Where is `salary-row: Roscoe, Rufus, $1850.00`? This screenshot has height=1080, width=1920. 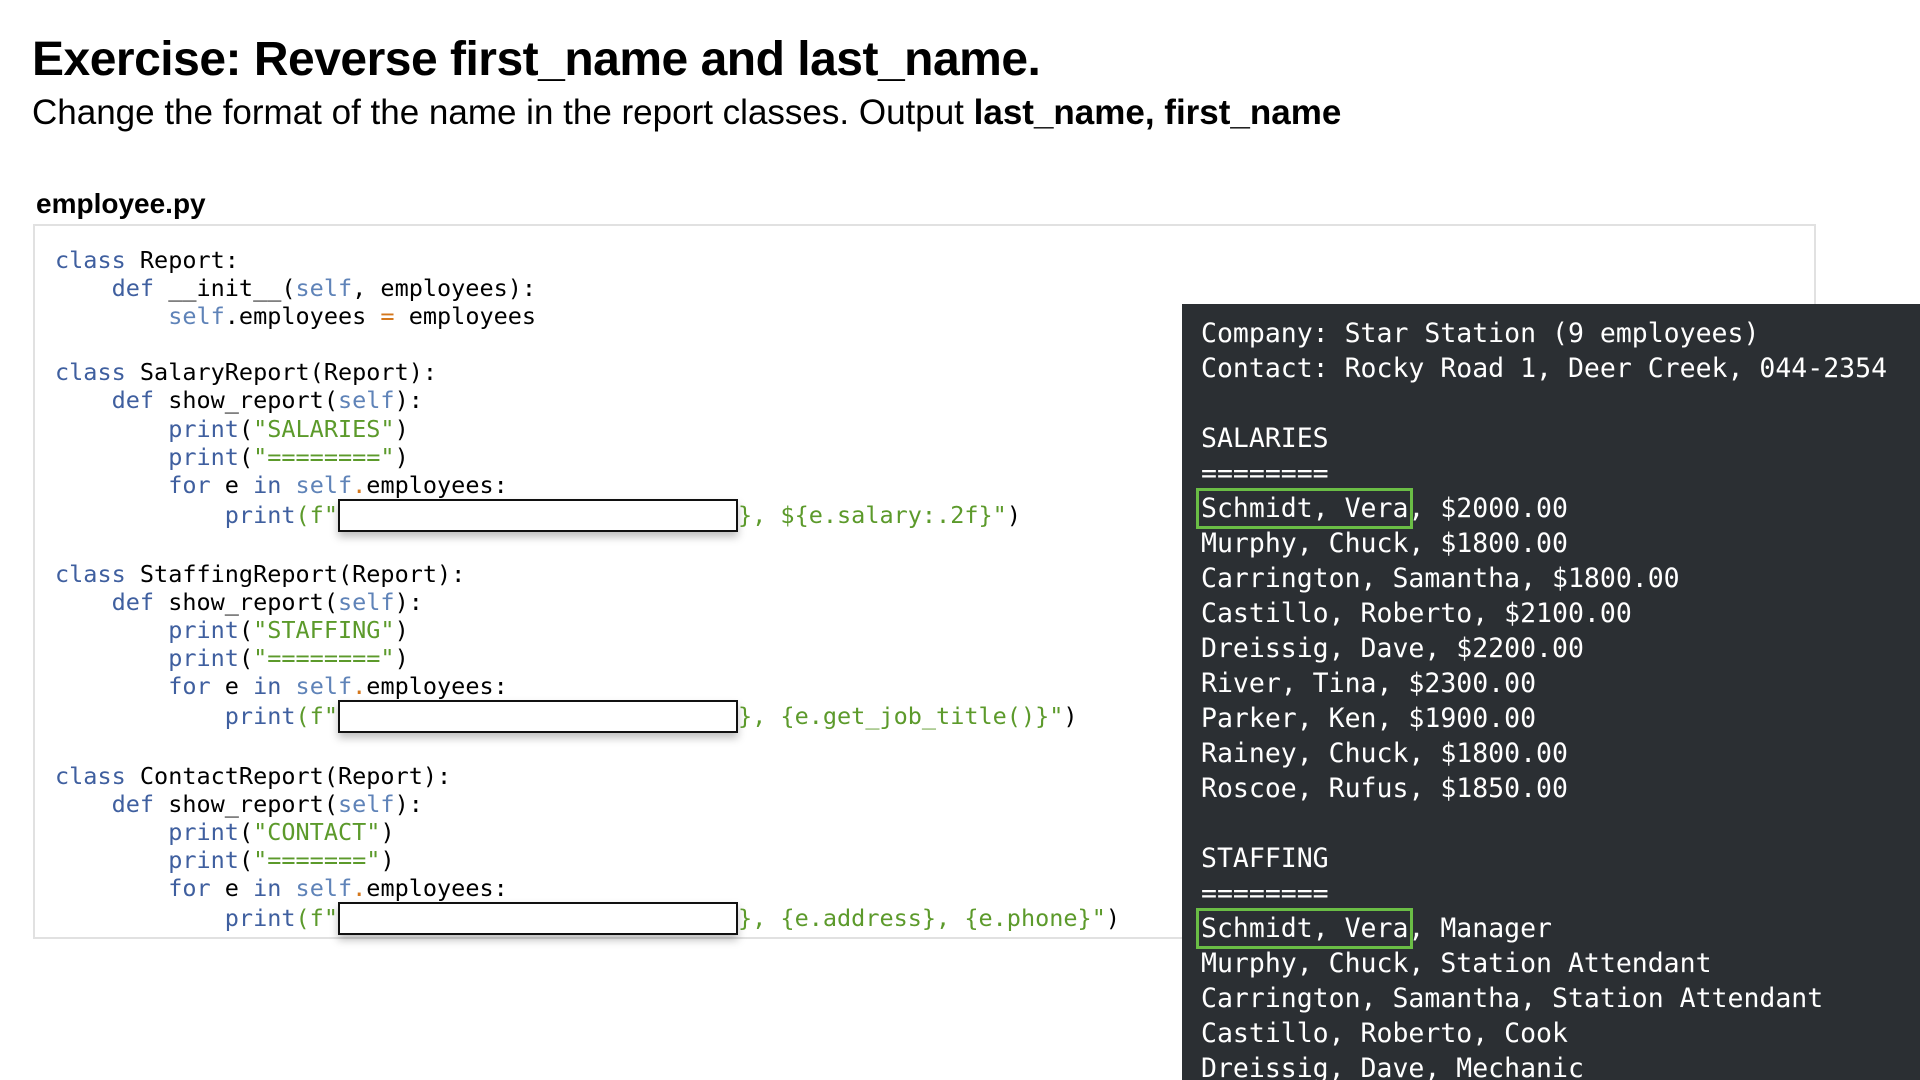
salary-row: Roscoe, Rufus, $1850.00 is located at coordinates (1384, 788).